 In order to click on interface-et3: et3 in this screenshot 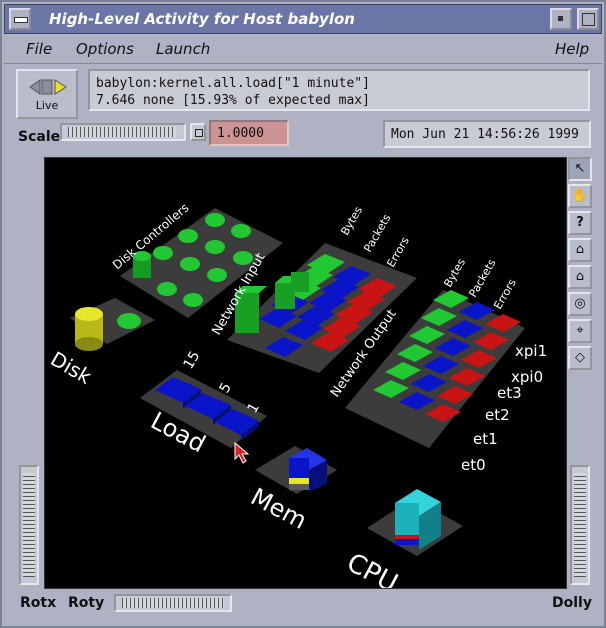, I will do `click(509, 393)`.